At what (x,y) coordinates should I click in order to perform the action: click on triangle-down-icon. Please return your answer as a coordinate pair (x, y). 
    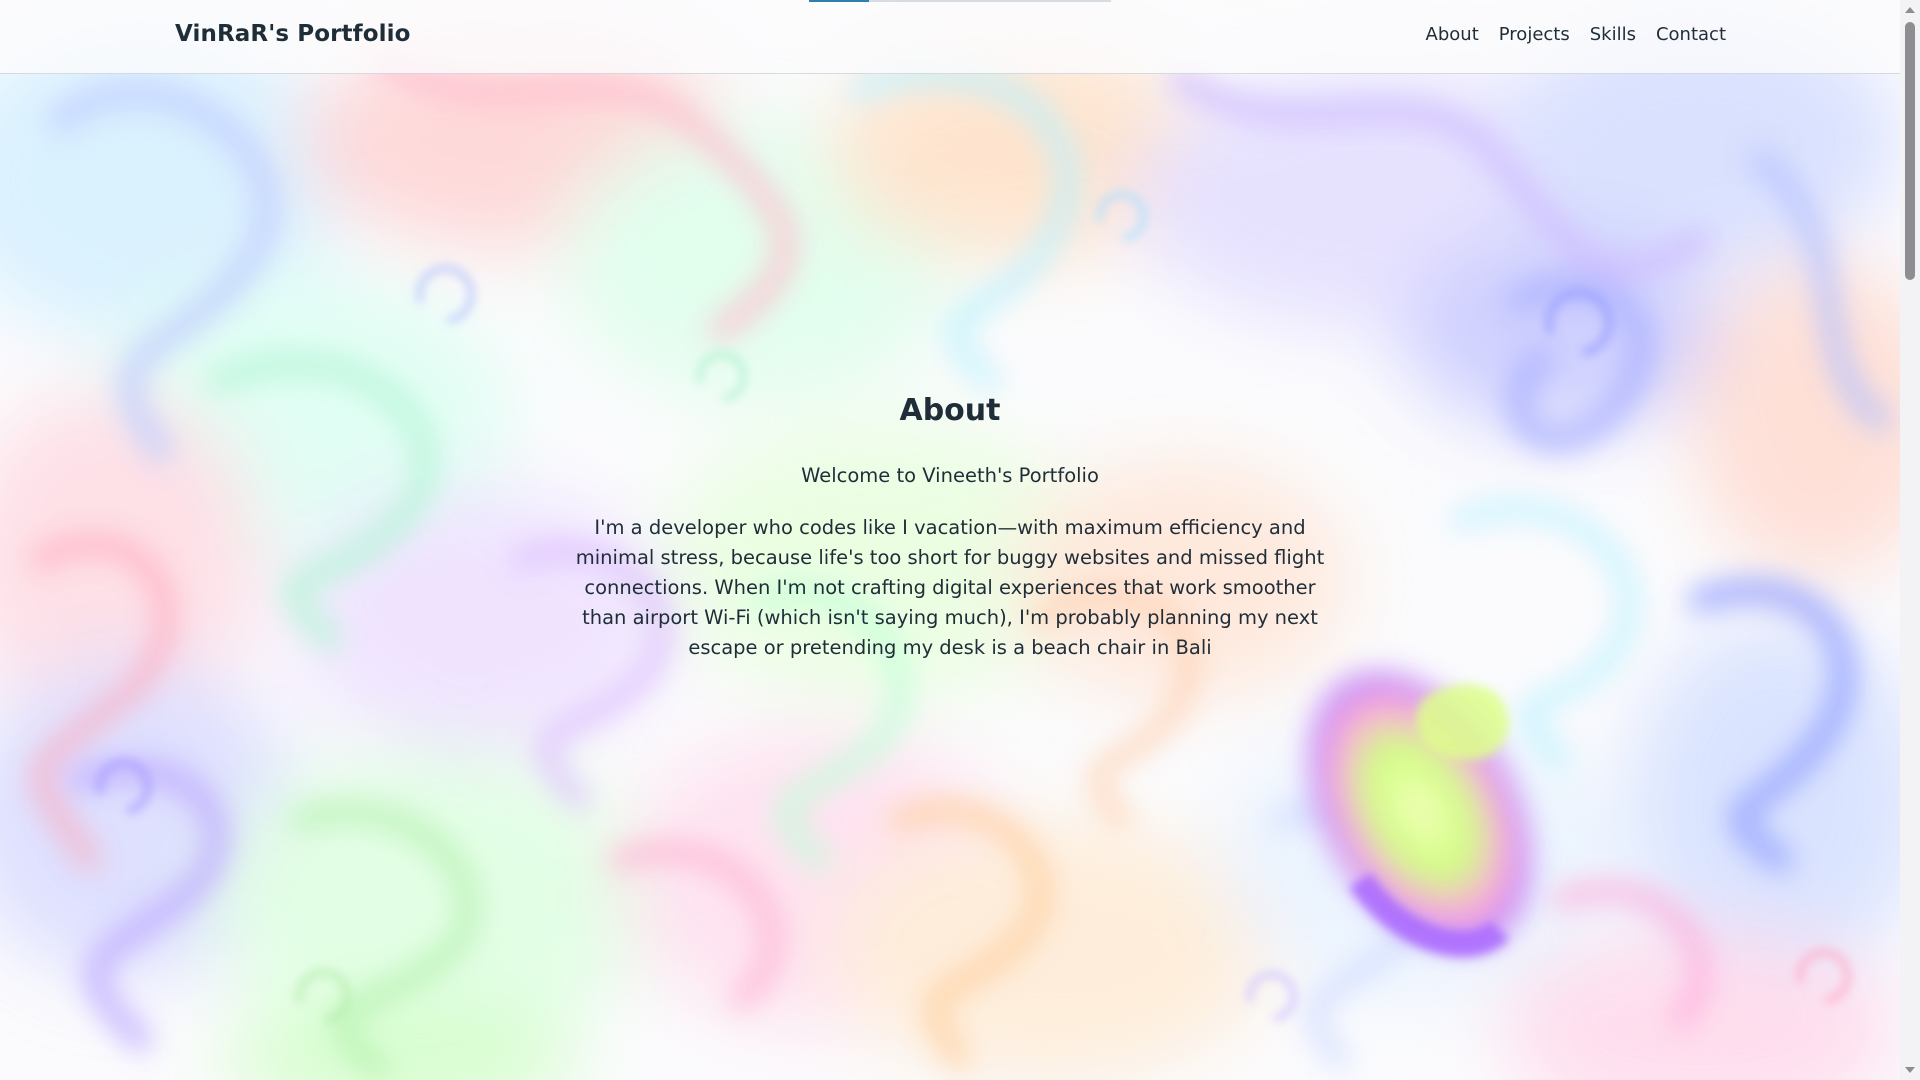
    Looking at the image, I should click on (1910, 1070).